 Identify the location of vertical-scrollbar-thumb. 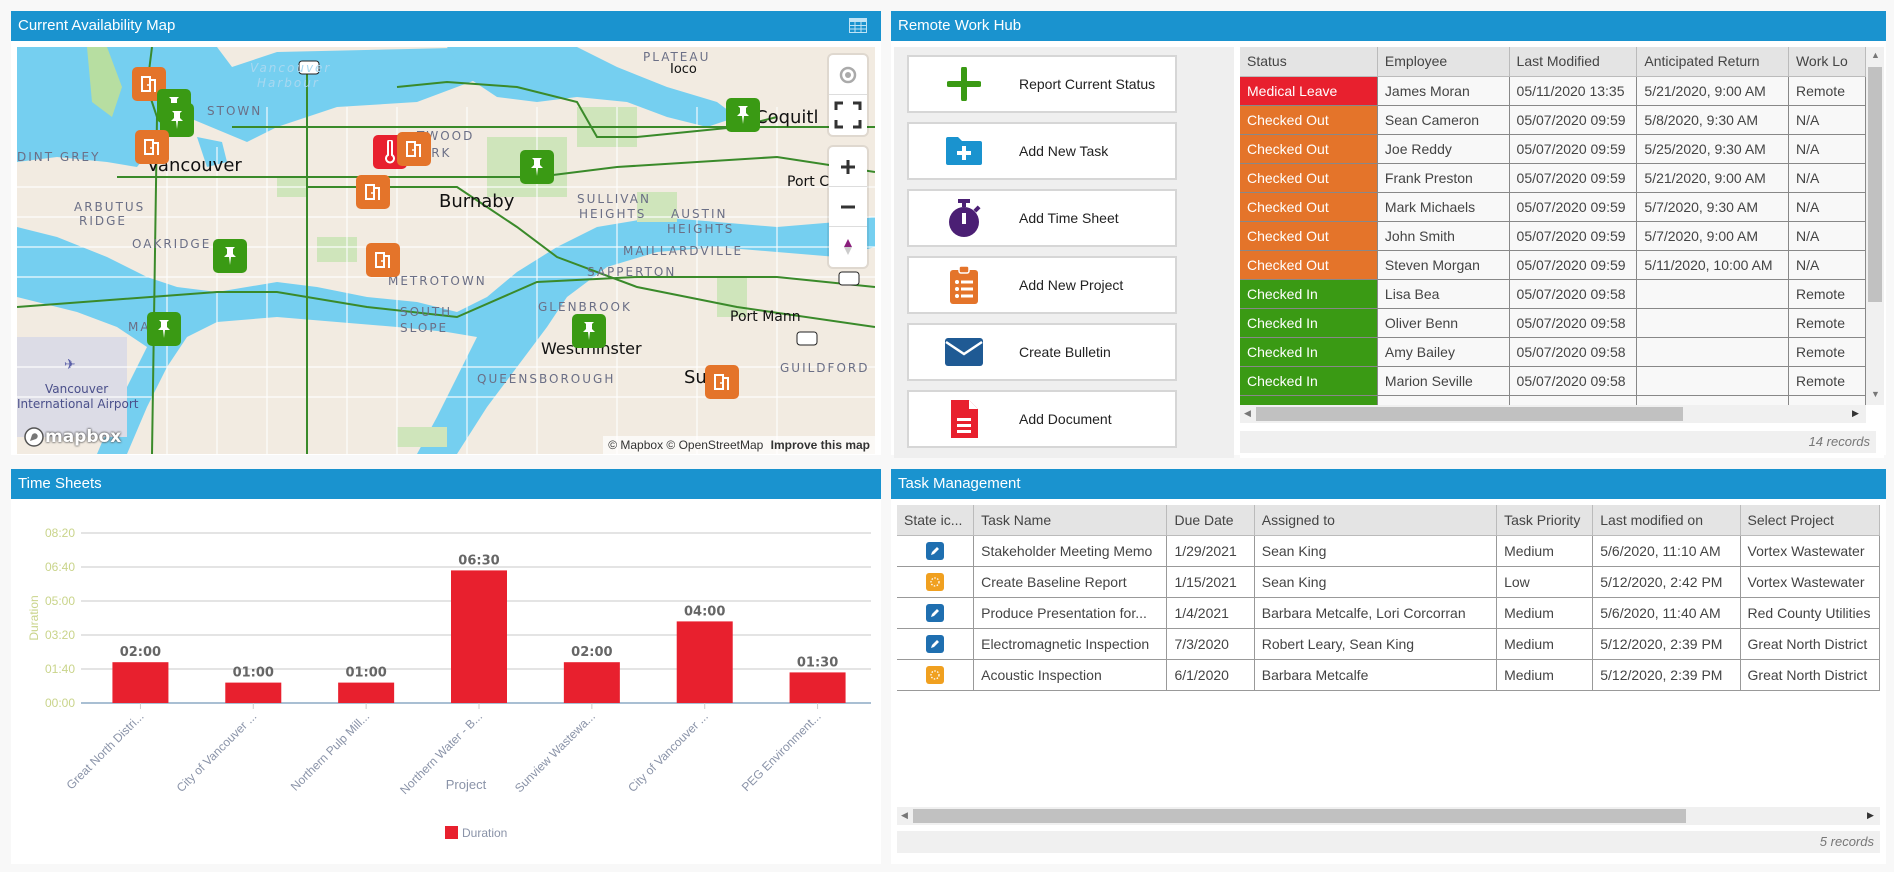
(1875, 184).